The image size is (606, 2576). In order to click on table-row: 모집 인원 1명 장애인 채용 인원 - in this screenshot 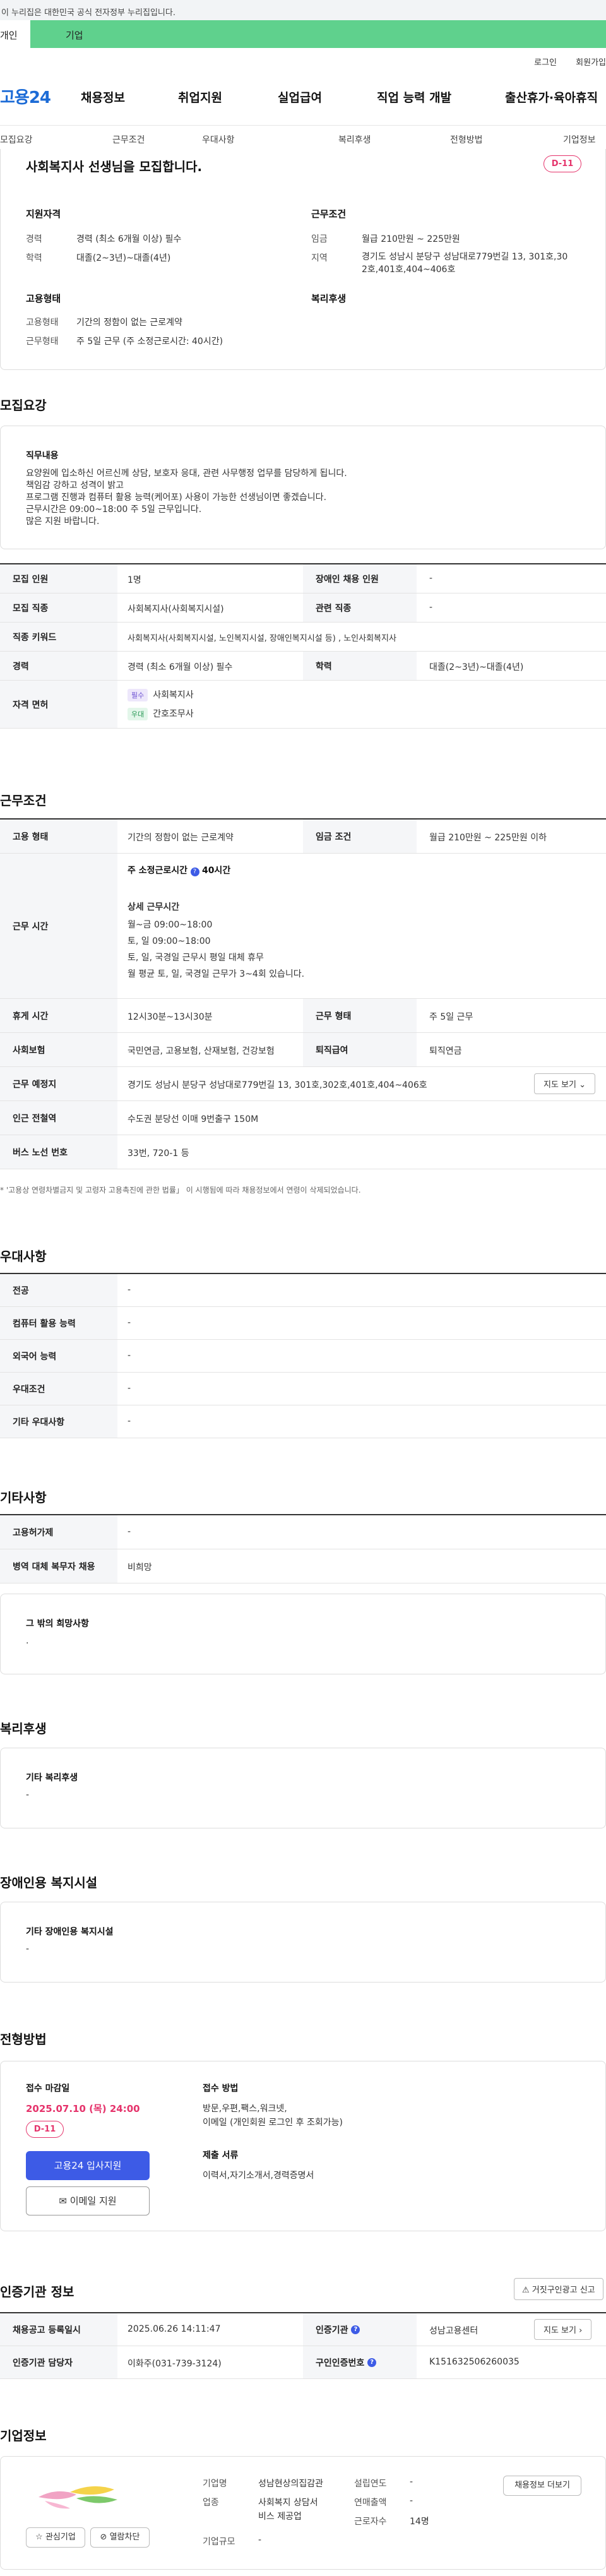, I will do `click(303, 578)`.